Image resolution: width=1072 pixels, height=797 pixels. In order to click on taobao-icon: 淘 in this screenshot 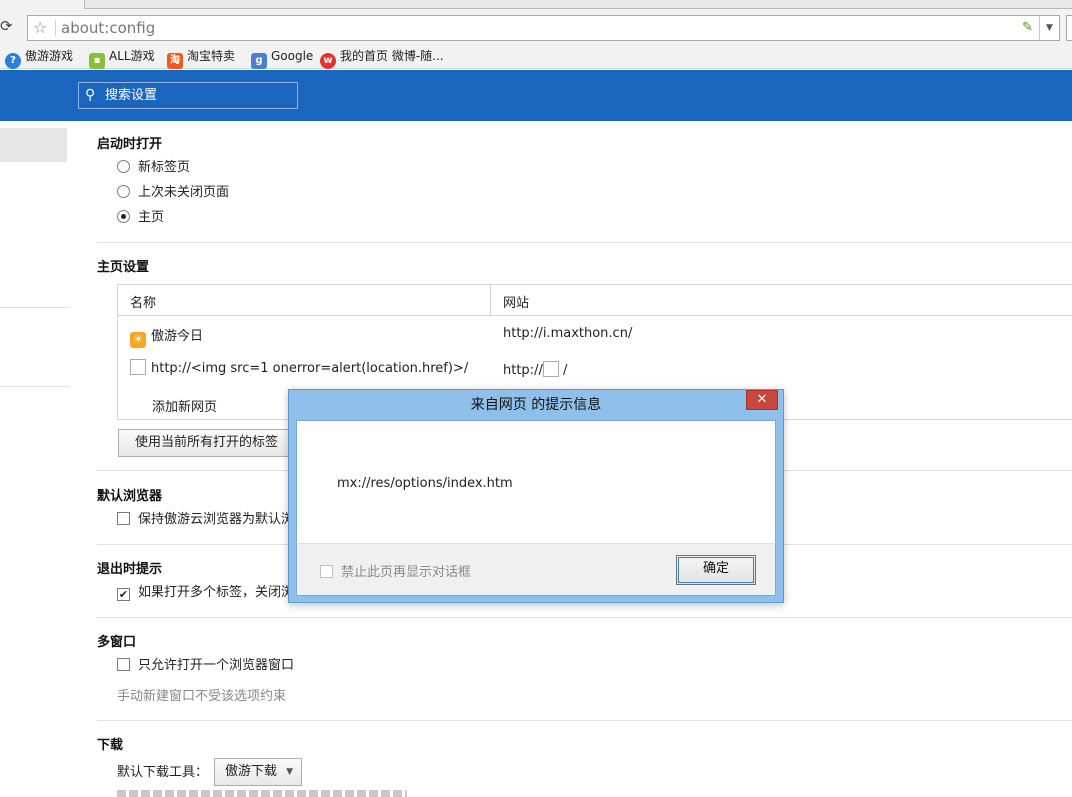, I will do `click(175, 61)`.